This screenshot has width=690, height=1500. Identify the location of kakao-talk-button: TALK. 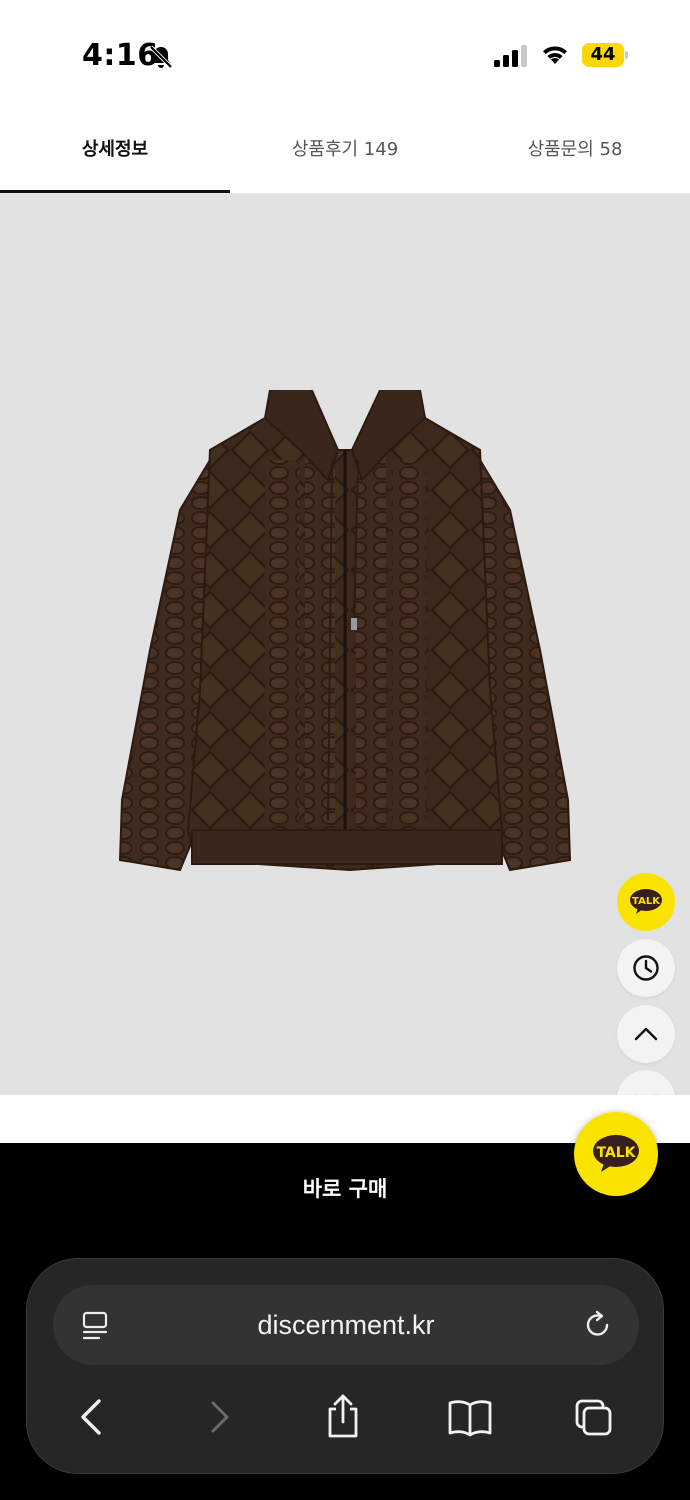
(646, 902).